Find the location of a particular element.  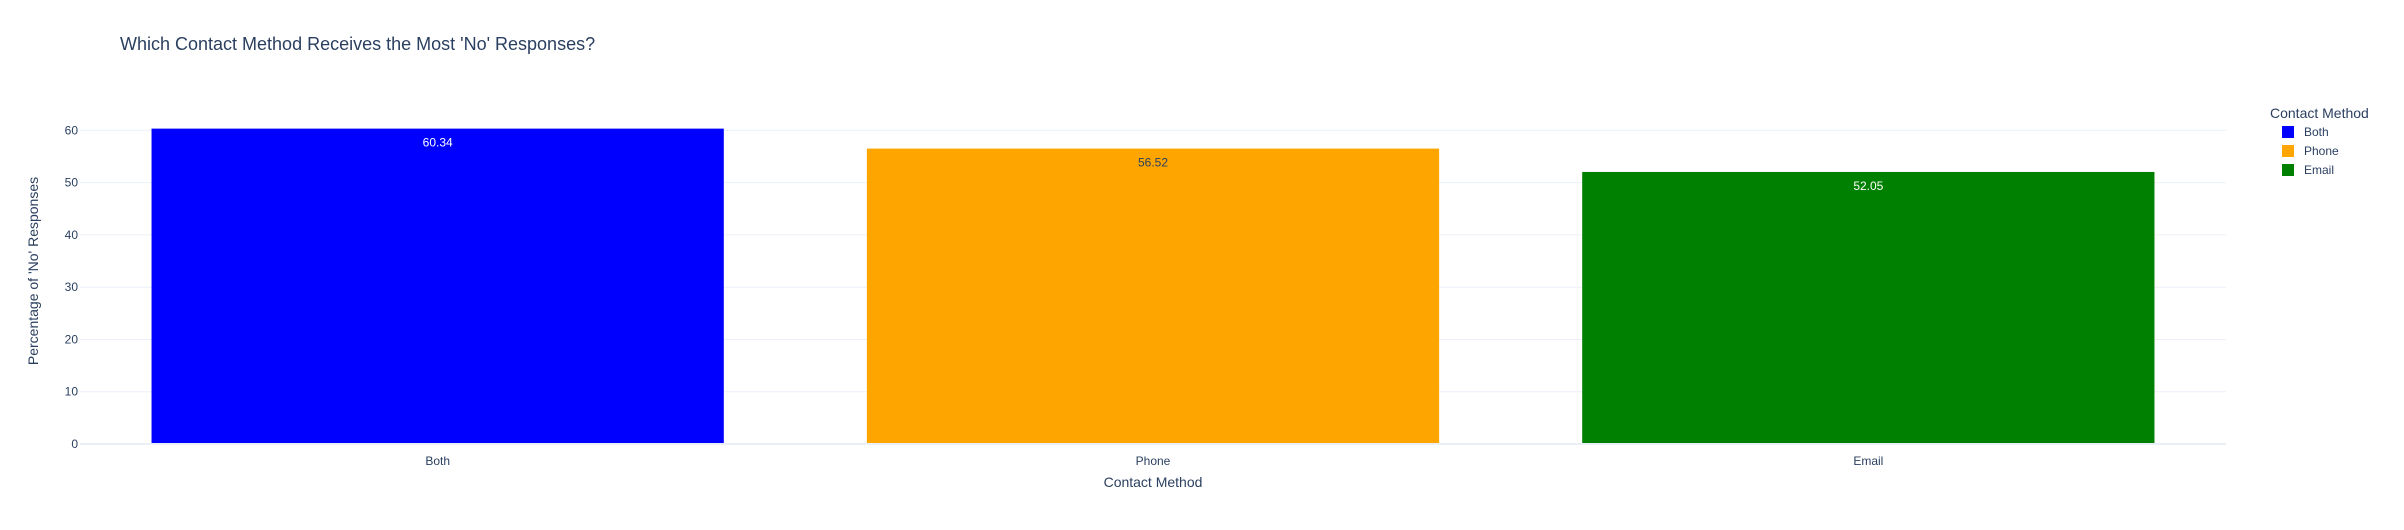

y-tick-label: 60 is located at coordinates (72, 130).